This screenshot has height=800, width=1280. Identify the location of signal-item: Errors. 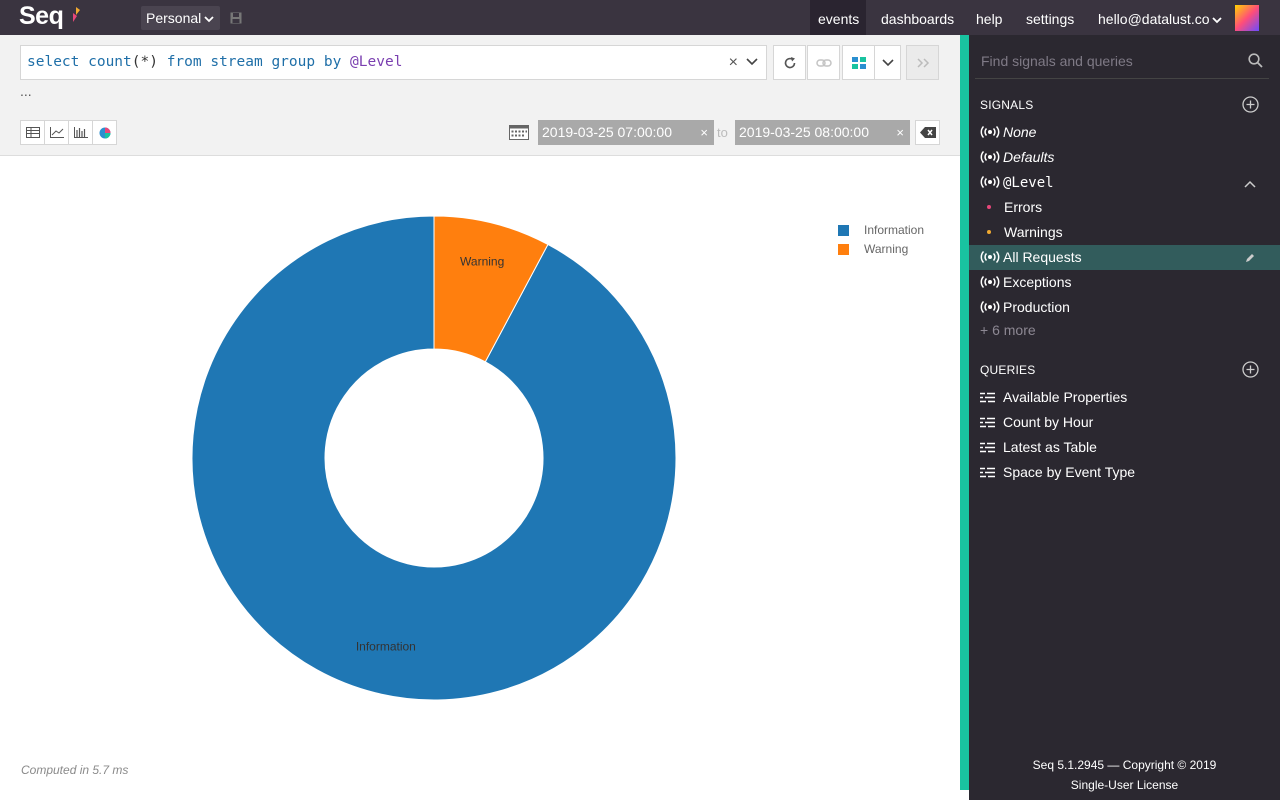
(1124, 207).